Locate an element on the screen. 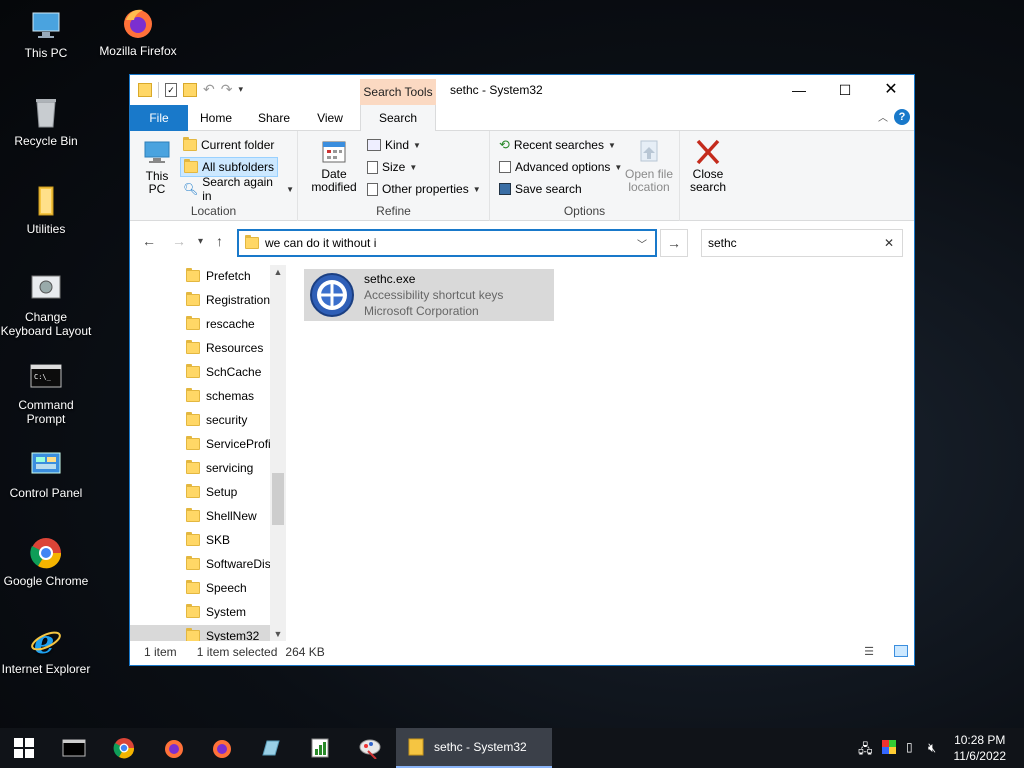  current-folder-button: Current folder is located at coordinates (228, 145).